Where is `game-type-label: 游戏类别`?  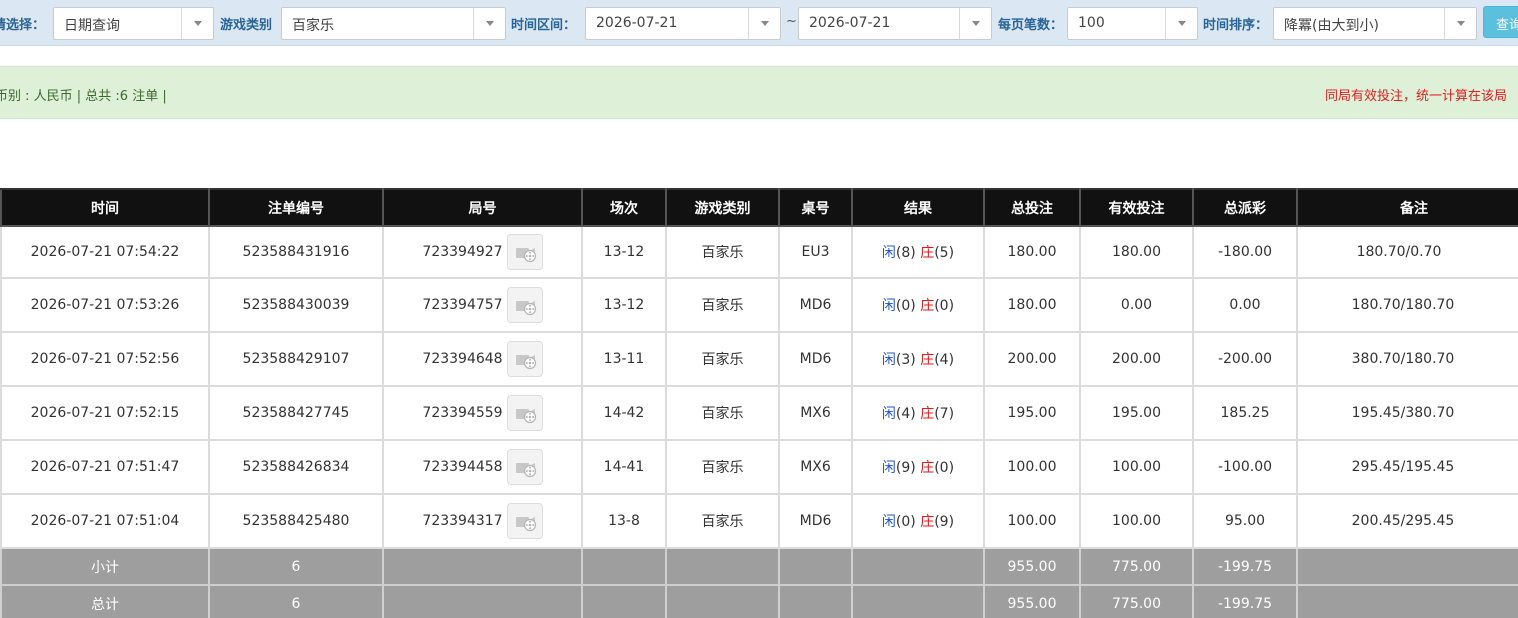
game-type-label: 游戏类别 is located at coordinates (246, 25).